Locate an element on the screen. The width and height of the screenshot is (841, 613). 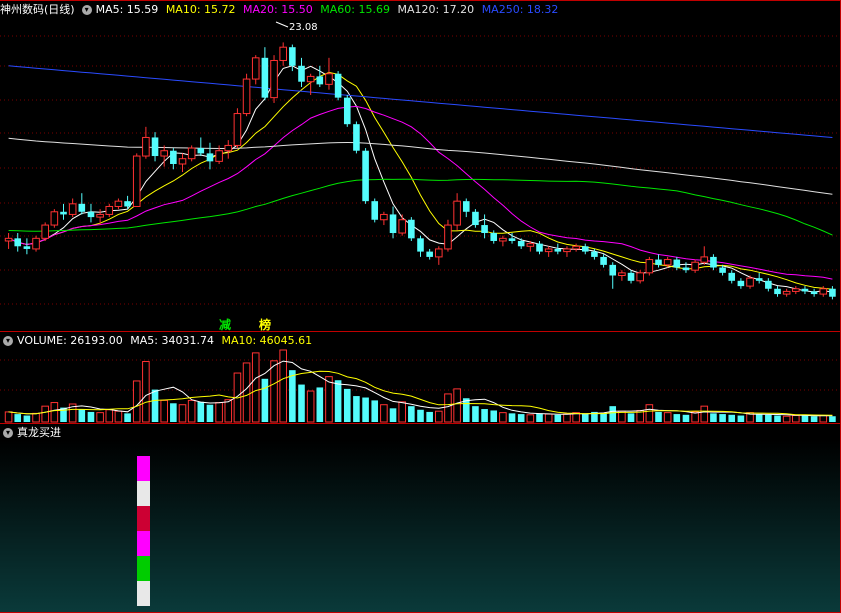
peak-price-label: 23.08 is located at coordinates (303, 27).